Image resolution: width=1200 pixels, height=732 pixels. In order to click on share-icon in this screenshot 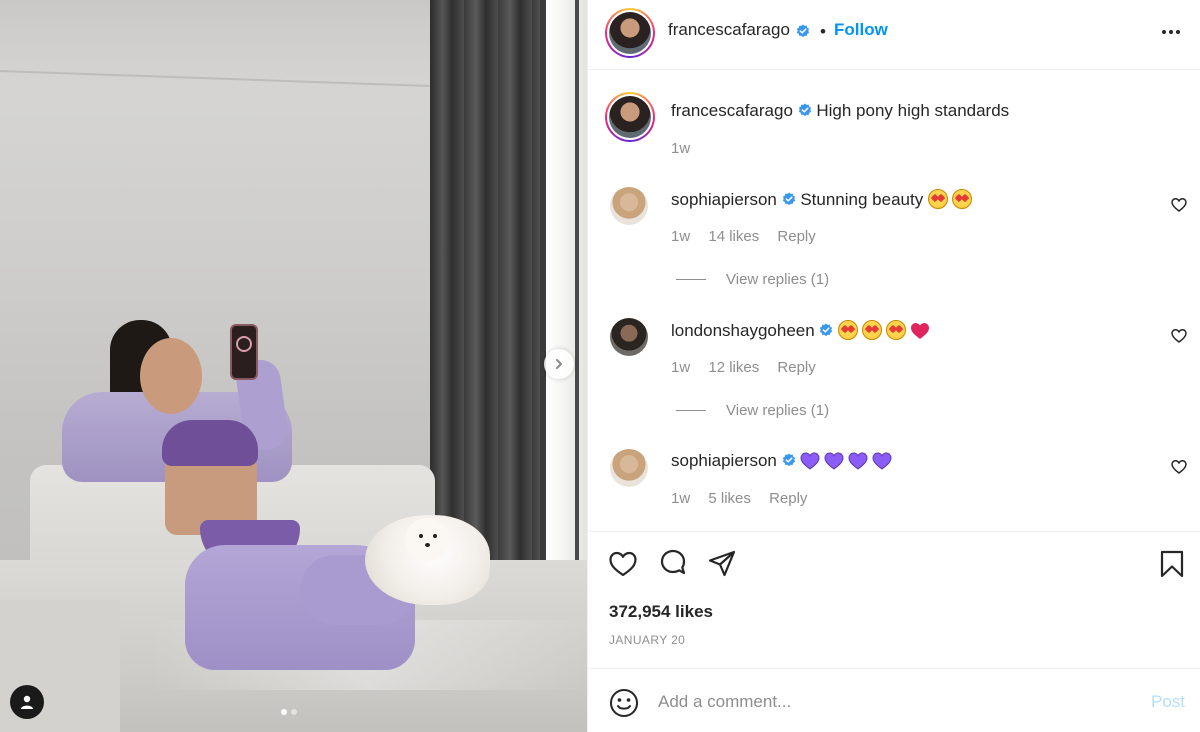, I will do `click(722, 564)`.